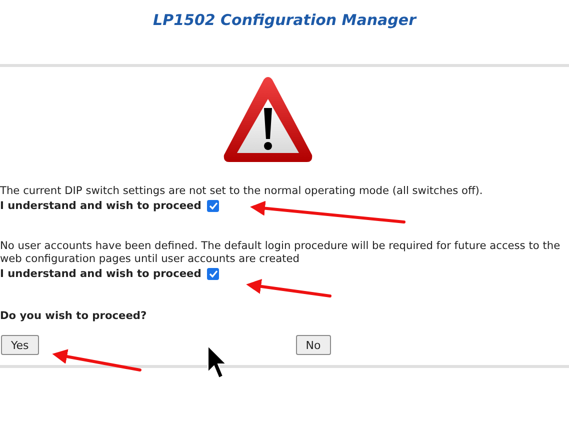 This screenshot has width=569, height=444. What do you see at coordinates (281, 253) in the screenshot?
I see `warning-message: No user accounts have been defined. The default login procedure will be required for future access to the web configuration pages until user accounts are created` at bounding box center [281, 253].